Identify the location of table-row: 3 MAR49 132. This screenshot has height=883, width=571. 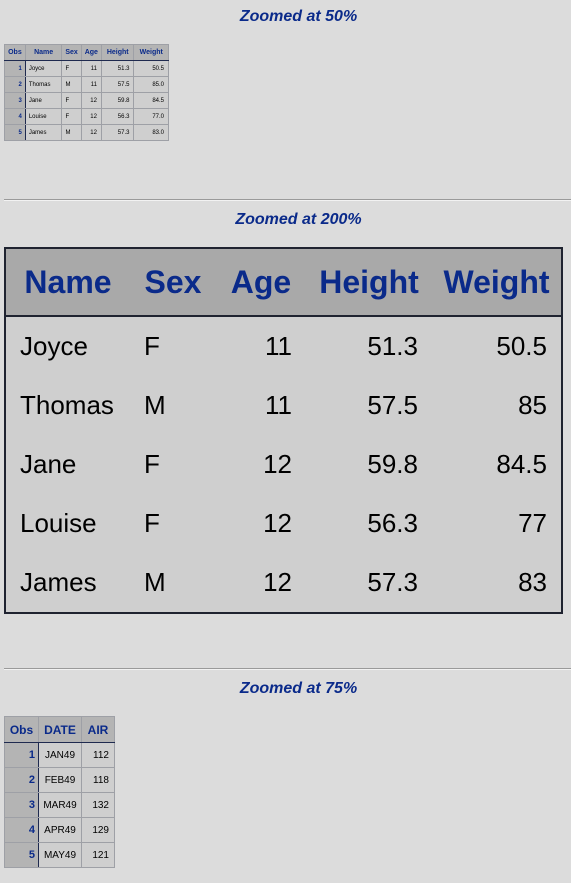
(59, 805).